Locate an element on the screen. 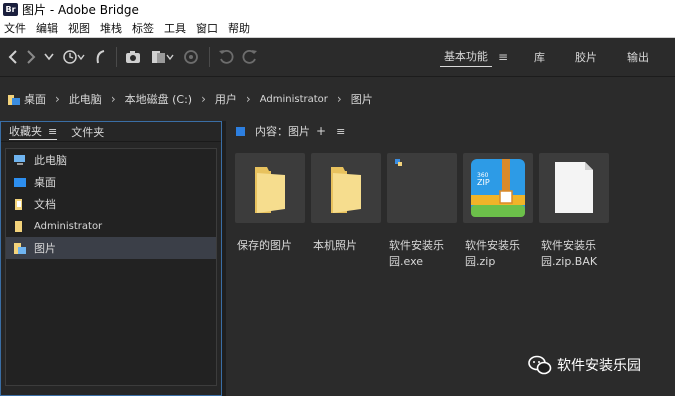 This screenshot has height=396, width=675. blank-file-icon is located at coordinates (574, 187).